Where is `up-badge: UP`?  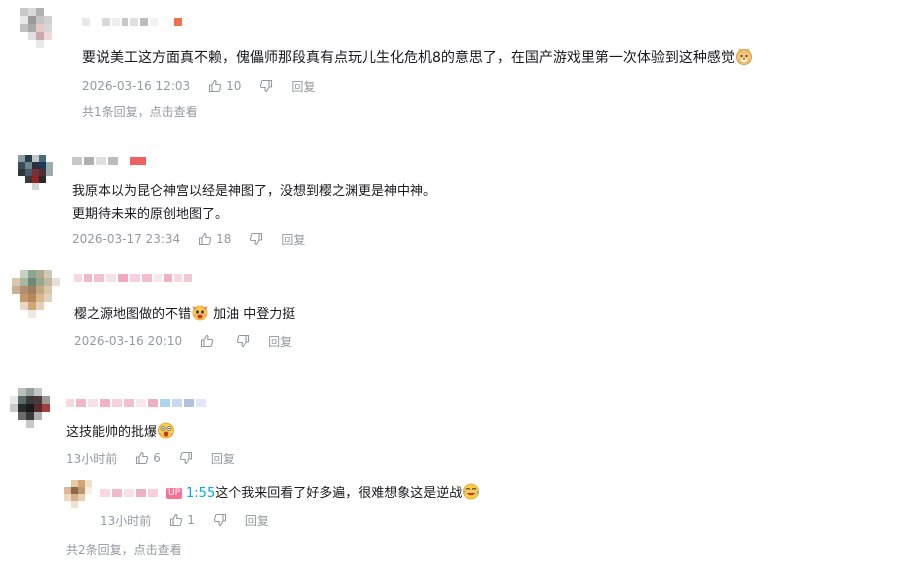 up-badge: UP is located at coordinates (174, 493).